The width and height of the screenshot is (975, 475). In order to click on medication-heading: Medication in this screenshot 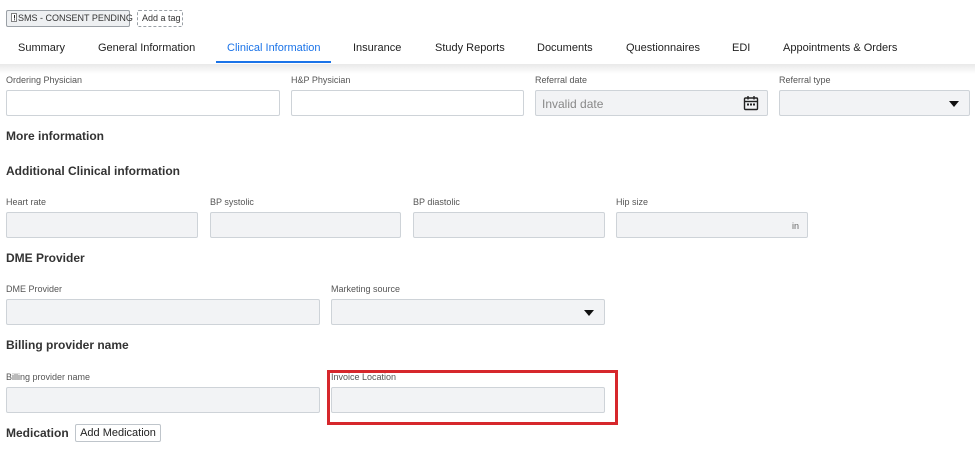, I will do `click(37, 433)`.